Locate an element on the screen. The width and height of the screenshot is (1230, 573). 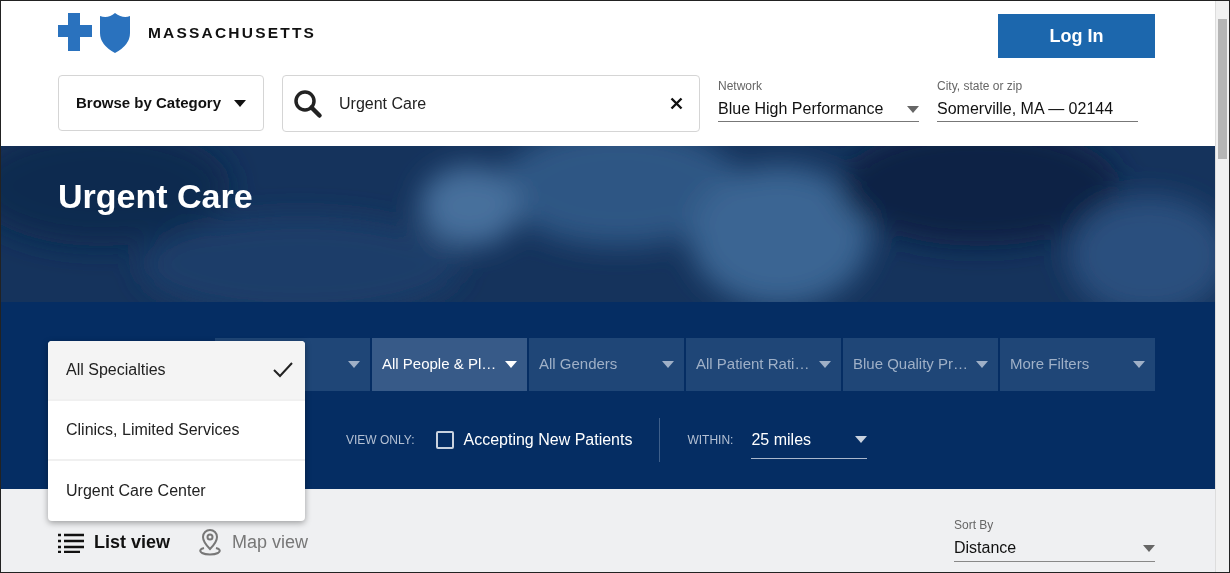
search-field: Urgent Care is located at coordinates (496, 103).